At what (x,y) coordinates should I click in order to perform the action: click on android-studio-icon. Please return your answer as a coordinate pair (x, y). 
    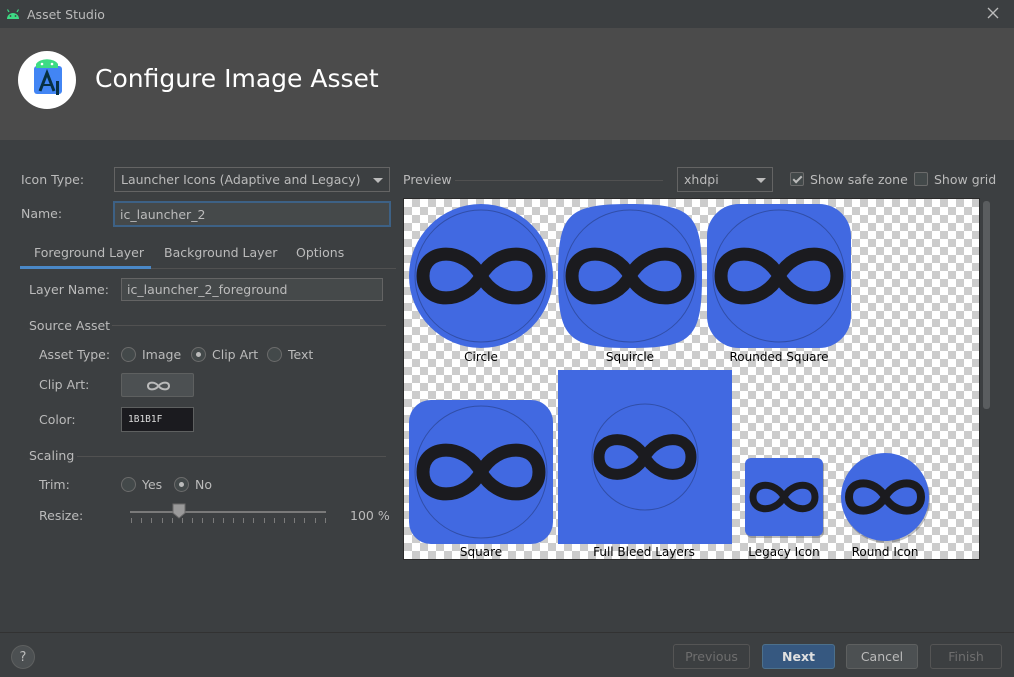
    Looking at the image, I should click on (48, 77).